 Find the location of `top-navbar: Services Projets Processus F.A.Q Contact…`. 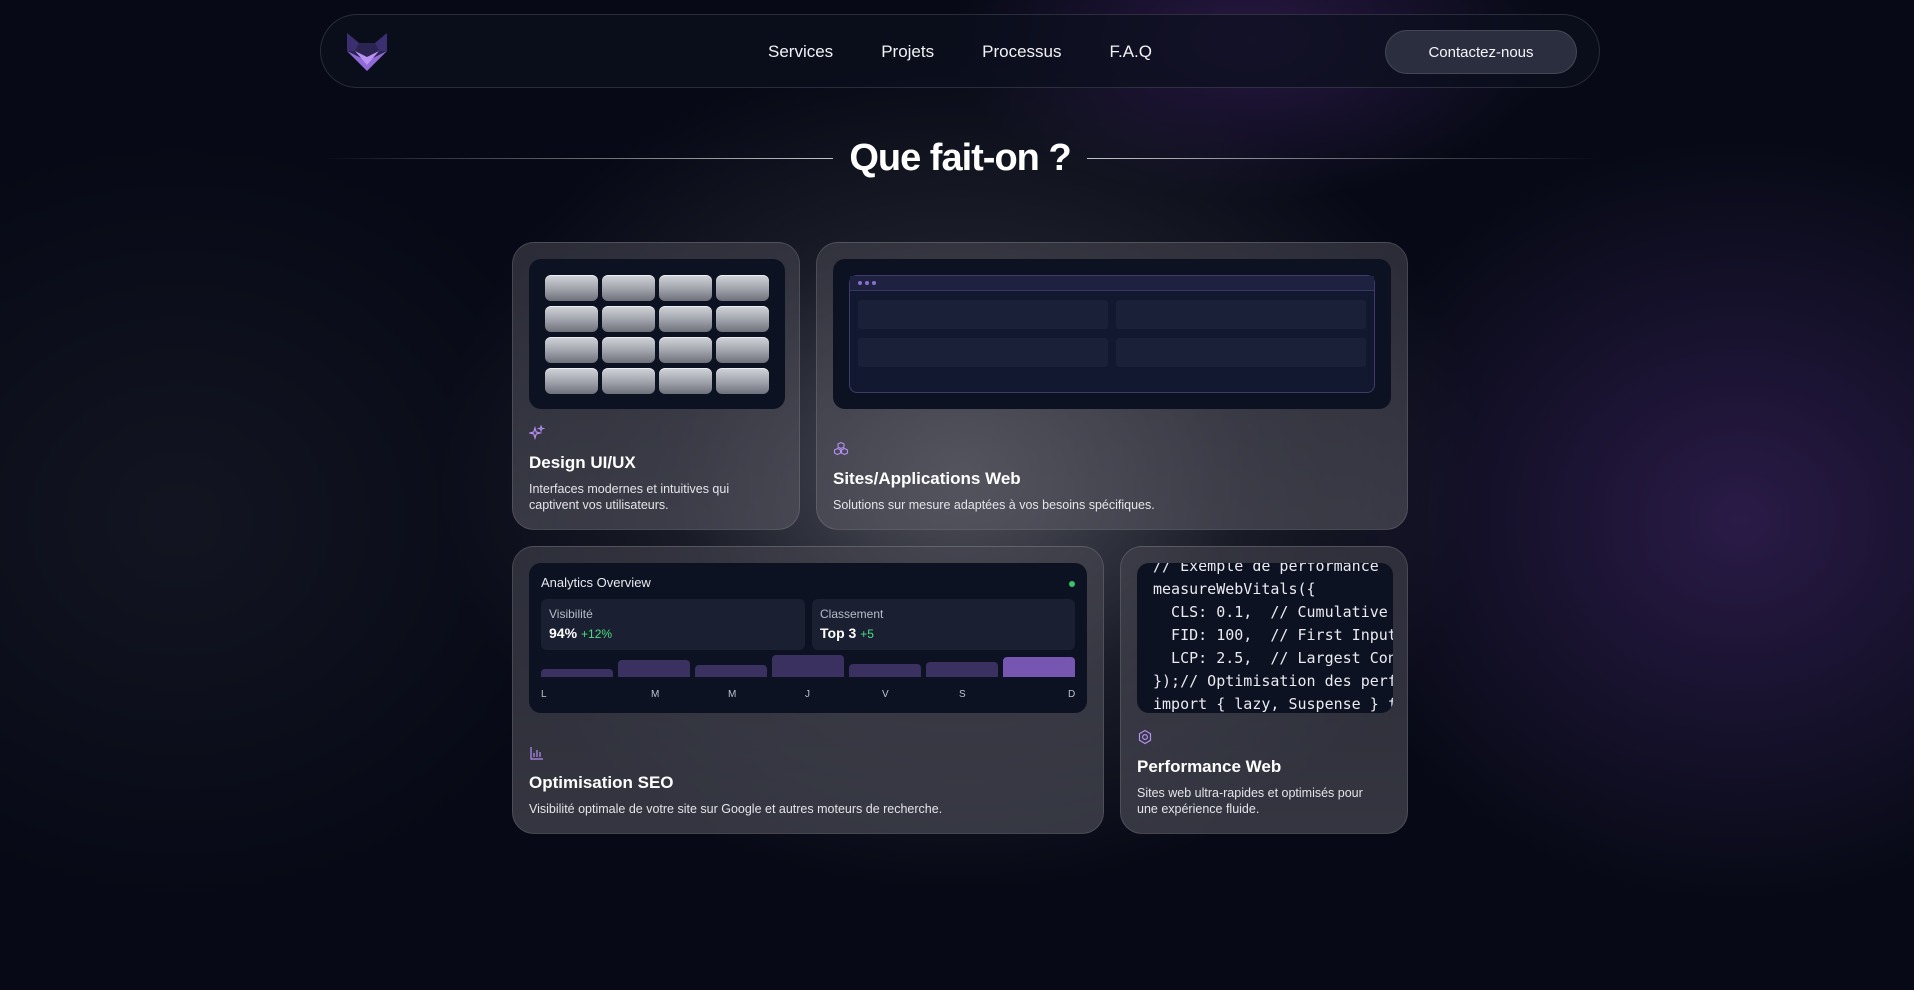

top-navbar: Services Projets Processus F.A.Q Contact… is located at coordinates (960, 51).